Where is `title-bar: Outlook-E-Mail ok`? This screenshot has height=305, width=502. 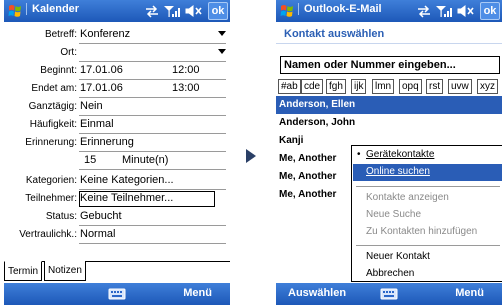 title-bar: Outlook-E-Mail ok is located at coordinates (389, 11).